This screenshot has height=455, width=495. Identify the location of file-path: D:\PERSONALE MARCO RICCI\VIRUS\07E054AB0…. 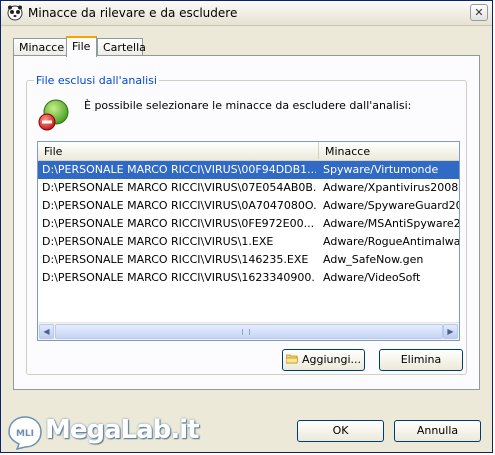
(179, 187).